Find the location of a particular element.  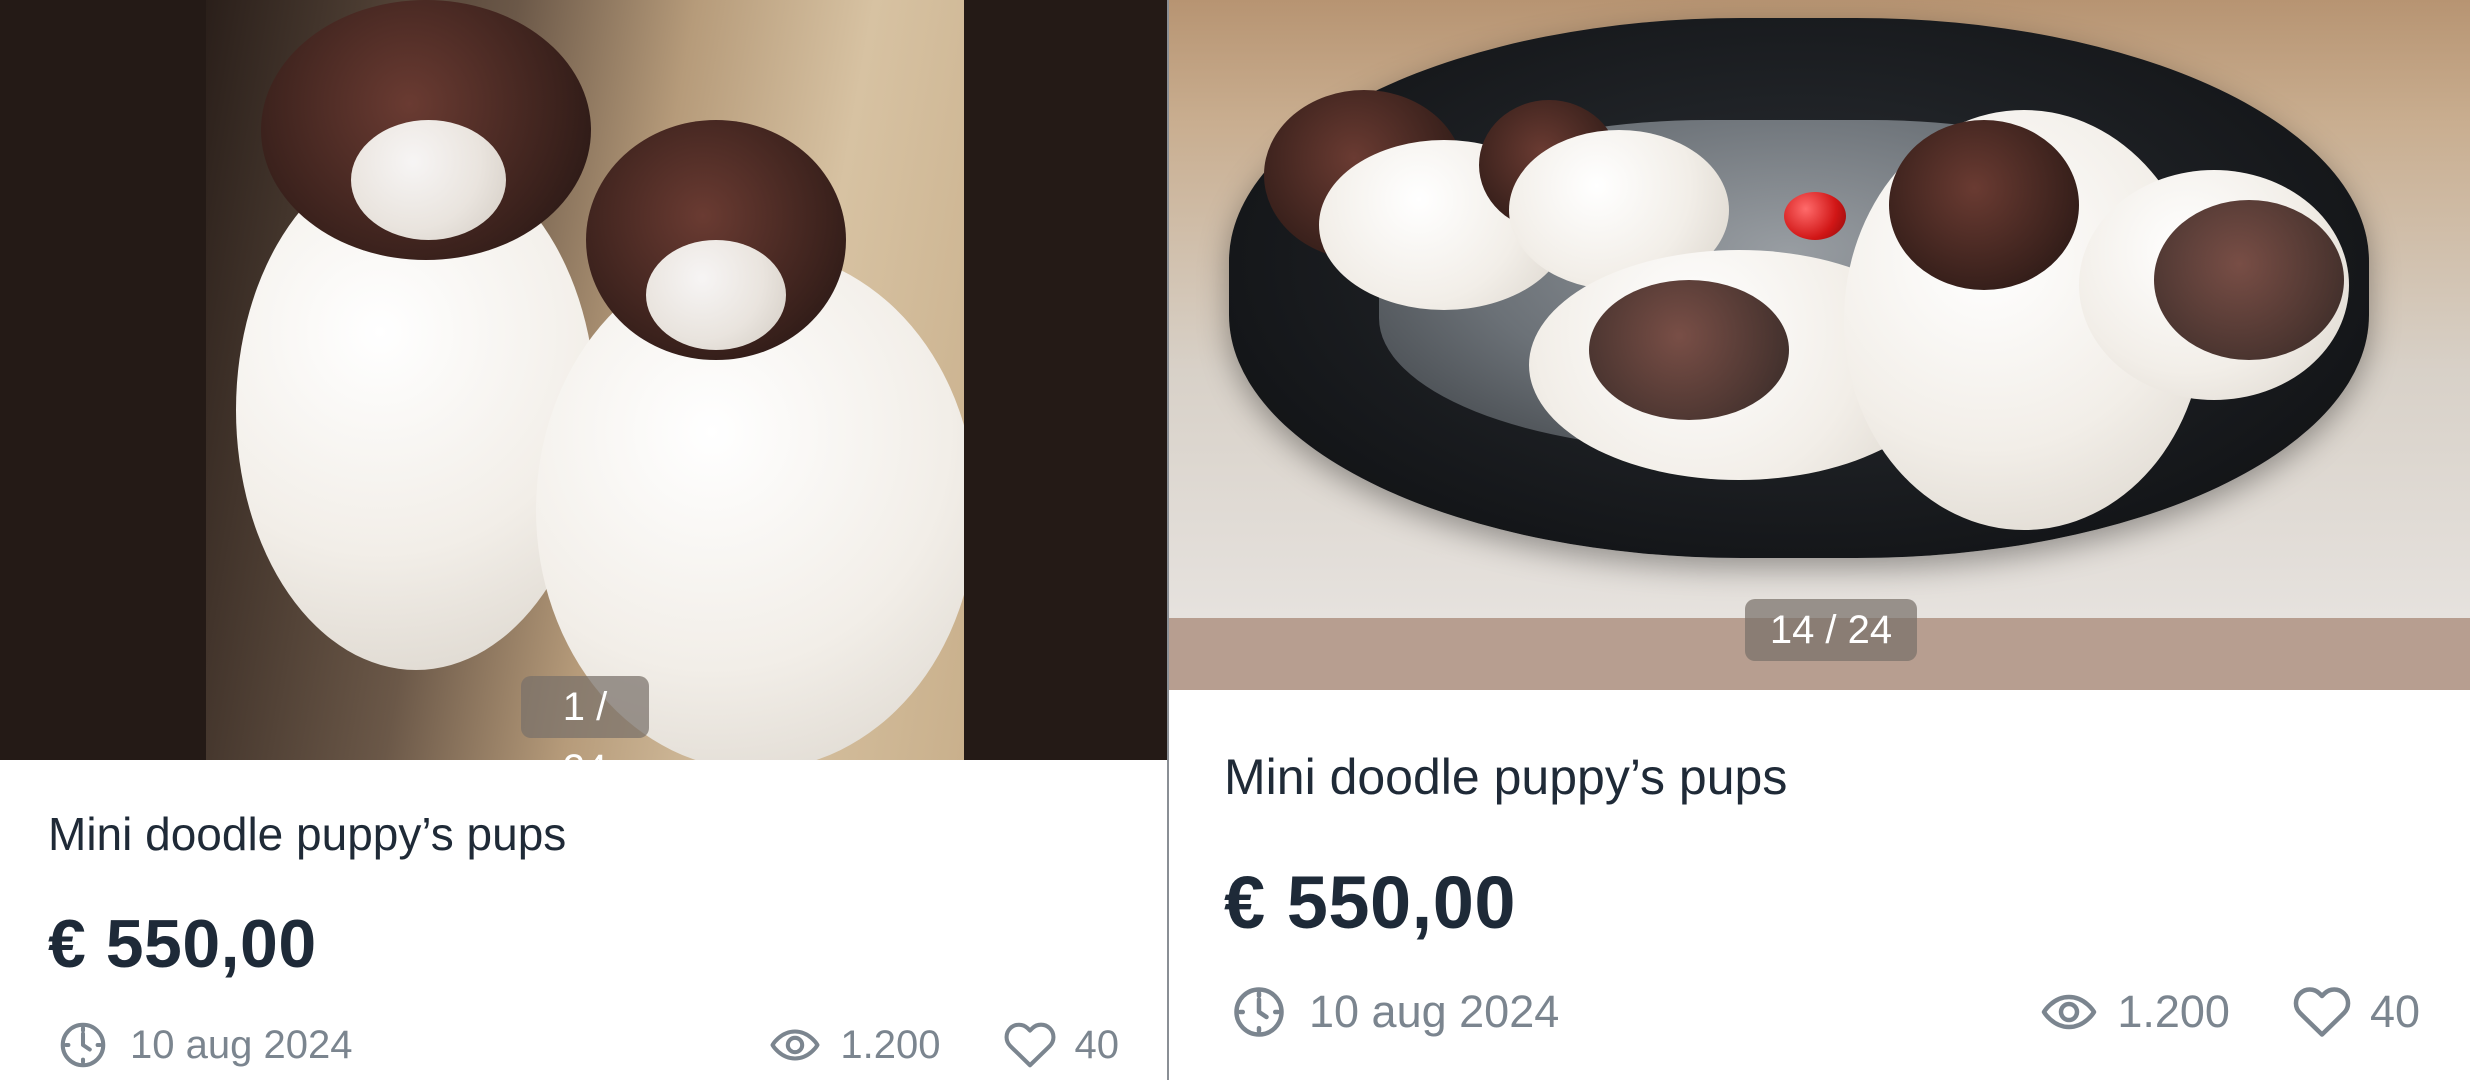

puppy-3-spots is located at coordinates (1689, 350).